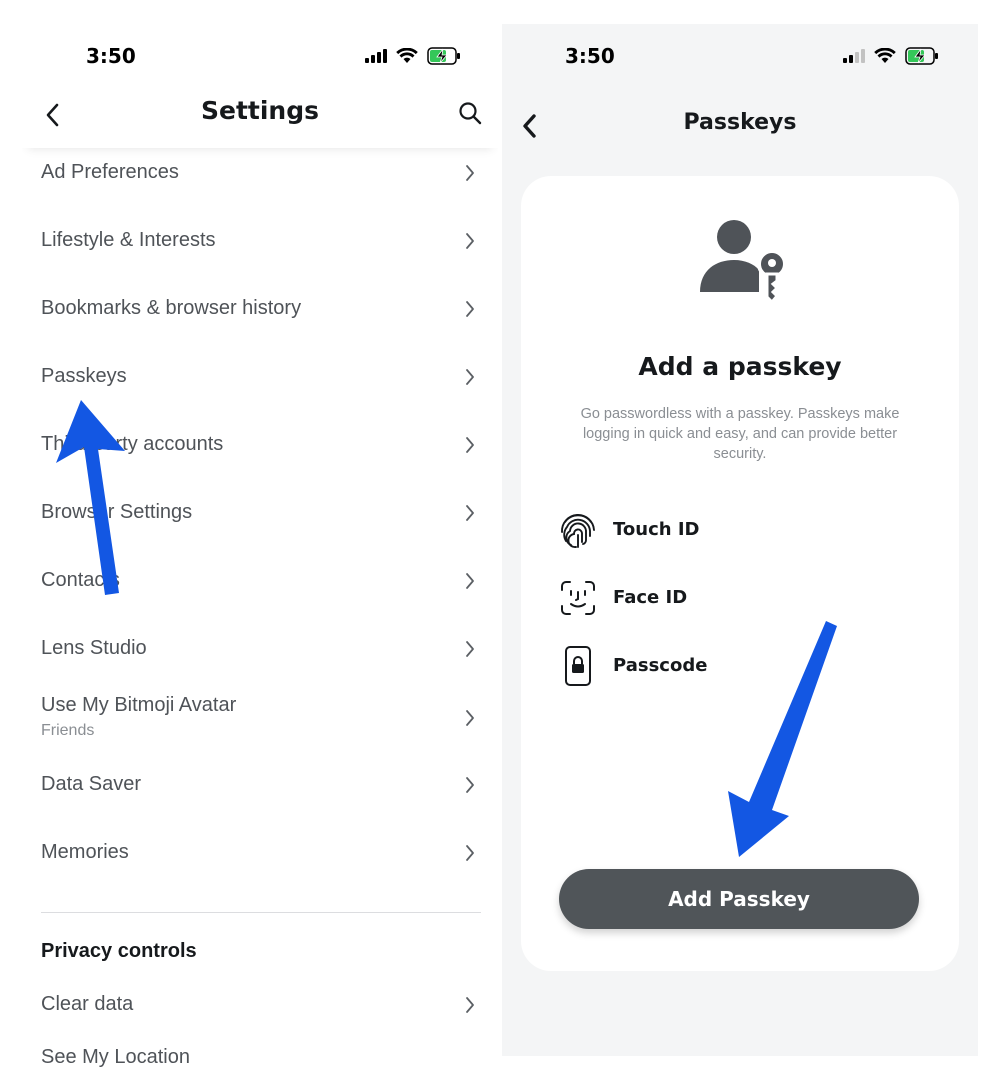  Describe the element at coordinates (740, 122) in the screenshot. I see `page-title: Passkeys` at that location.